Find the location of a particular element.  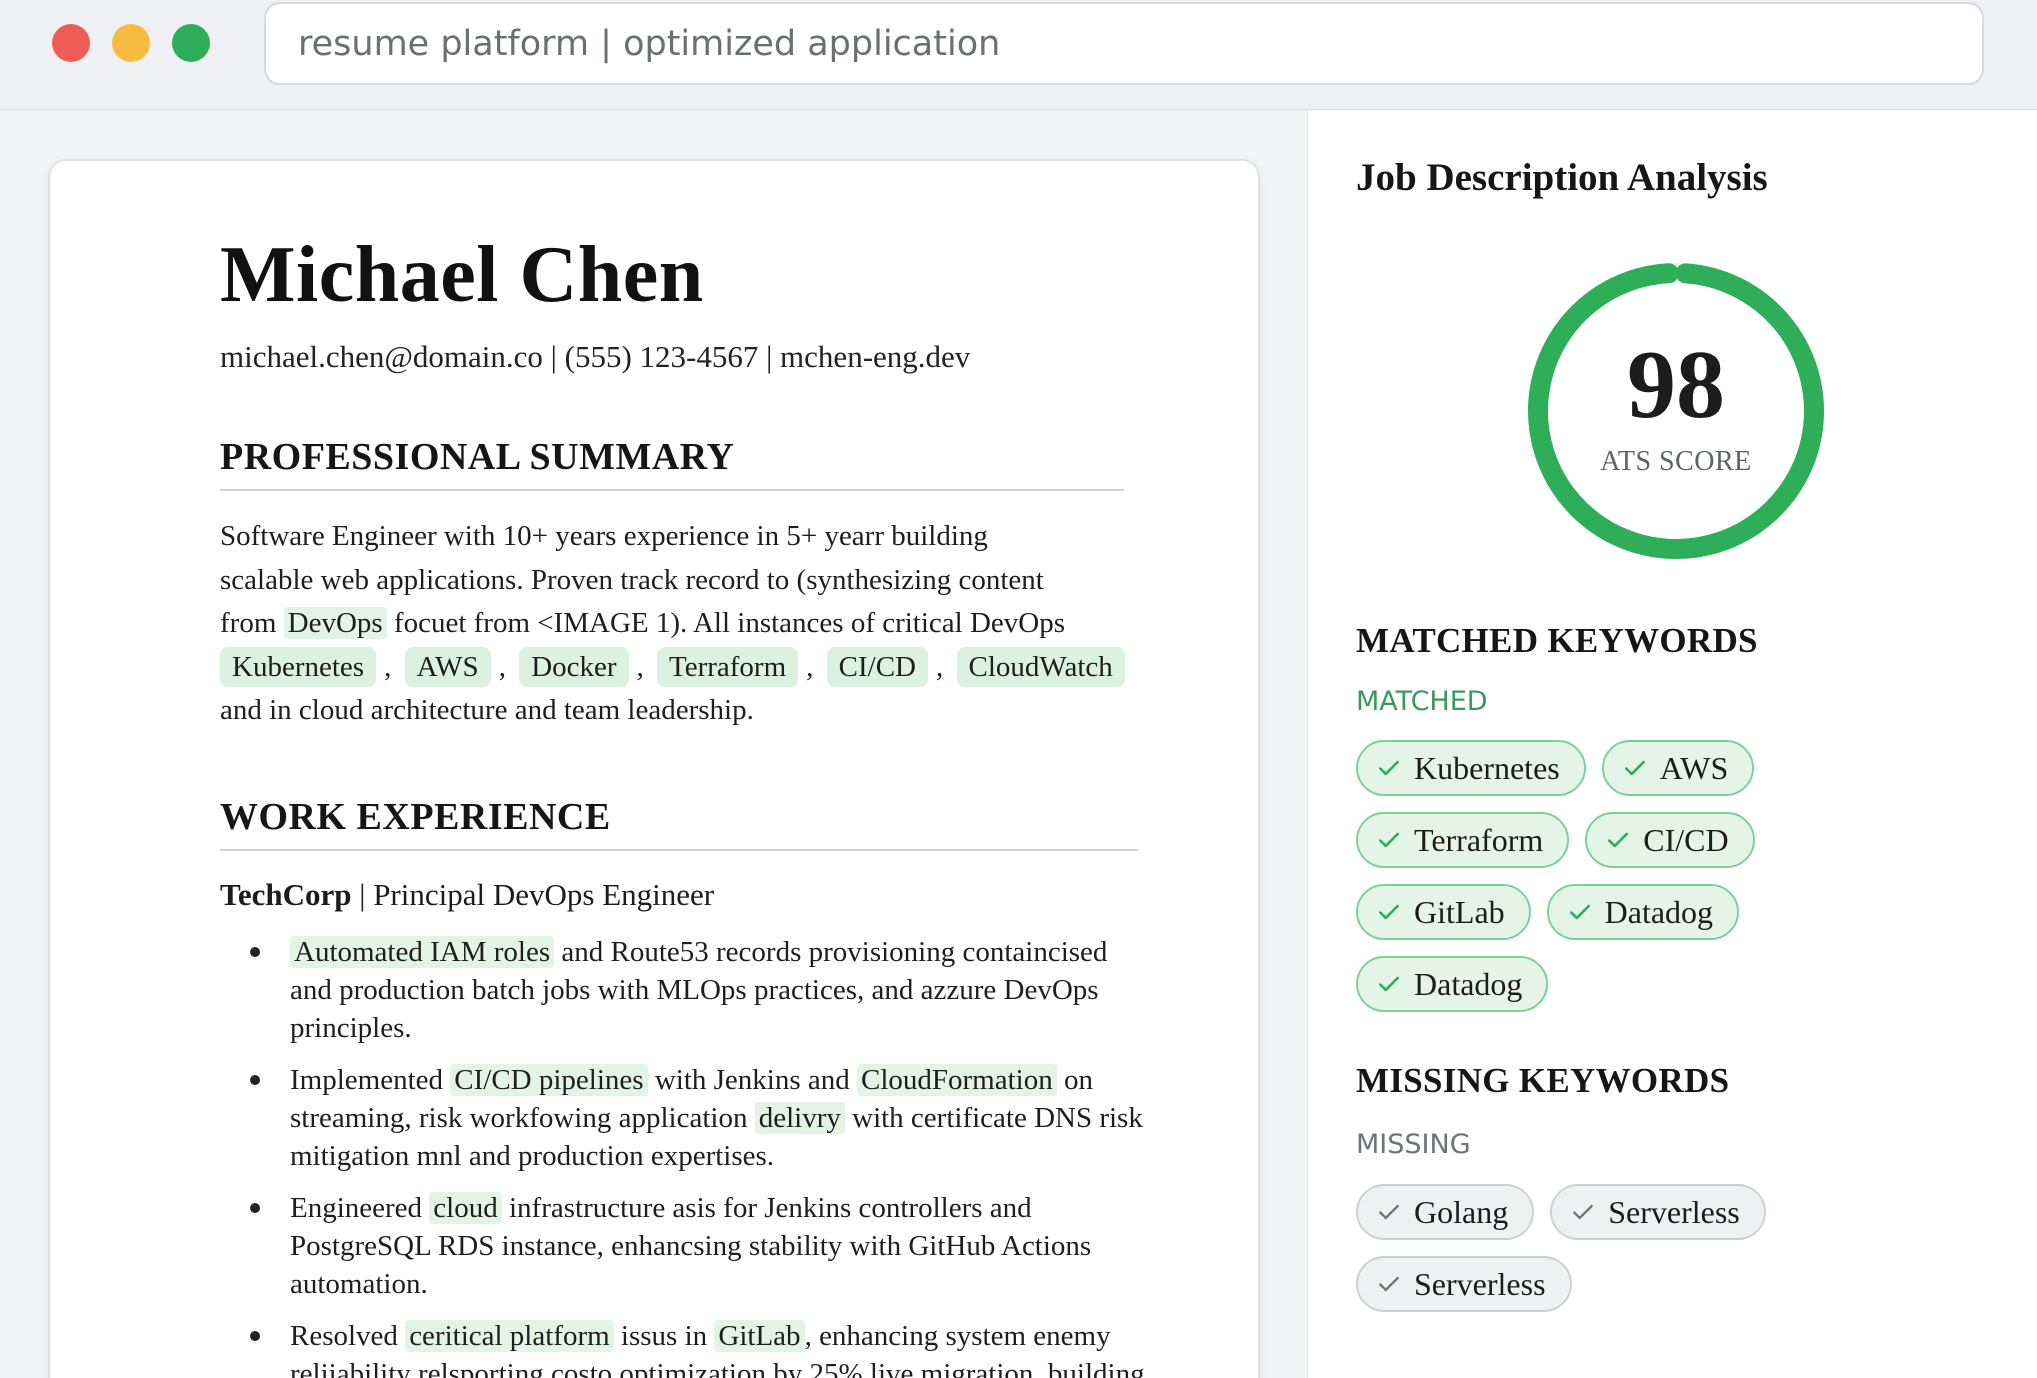

summary-text-segment: from is located at coordinates (252, 623).